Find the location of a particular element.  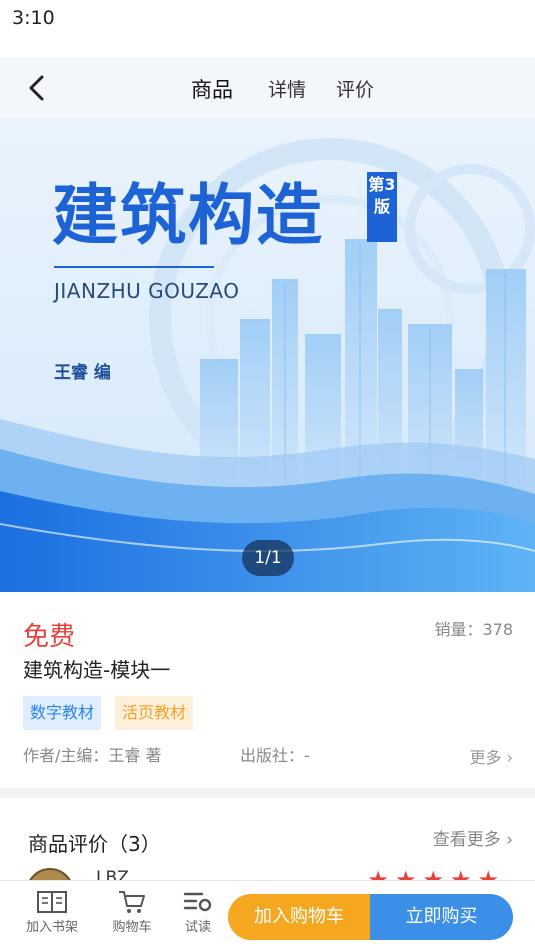

tab-product: 商品 is located at coordinates (212, 89).